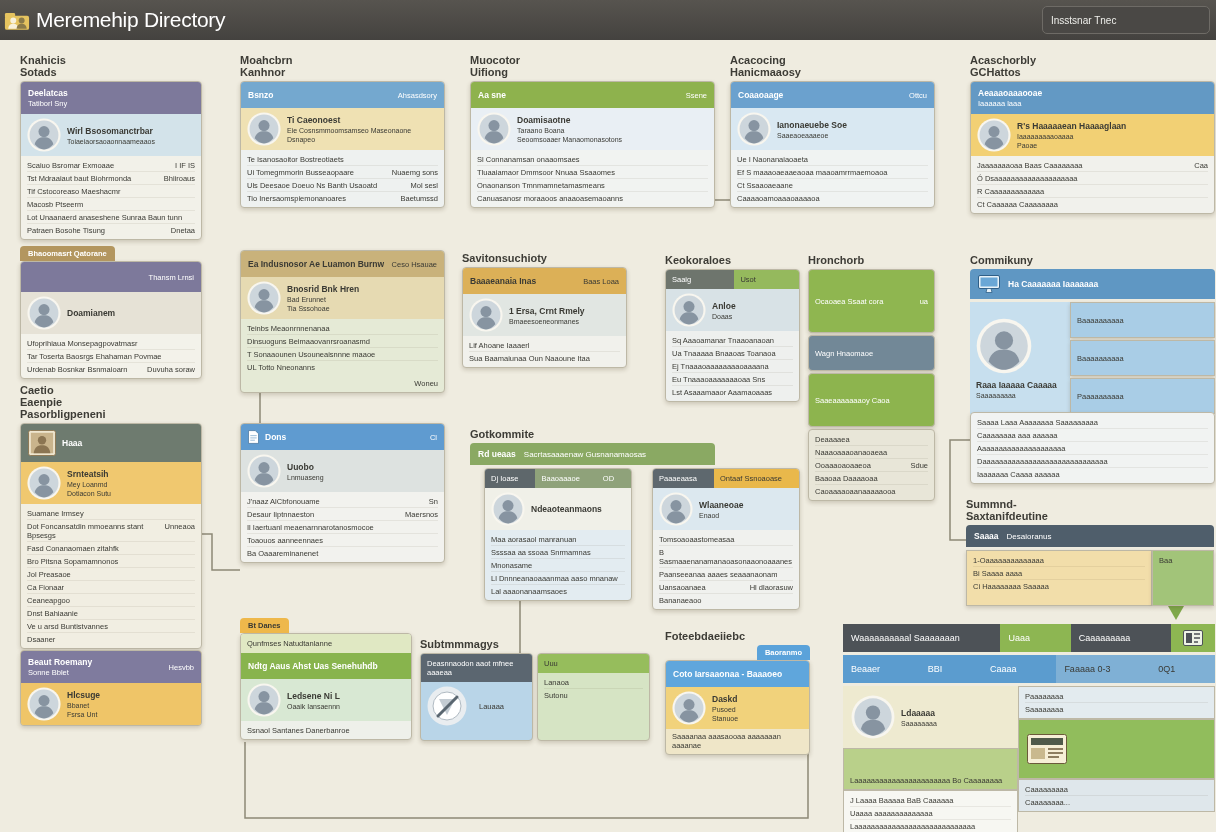 The height and width of the screenshot is (832, 1216). I want to click on header-title: Dons, so click(276, 437).